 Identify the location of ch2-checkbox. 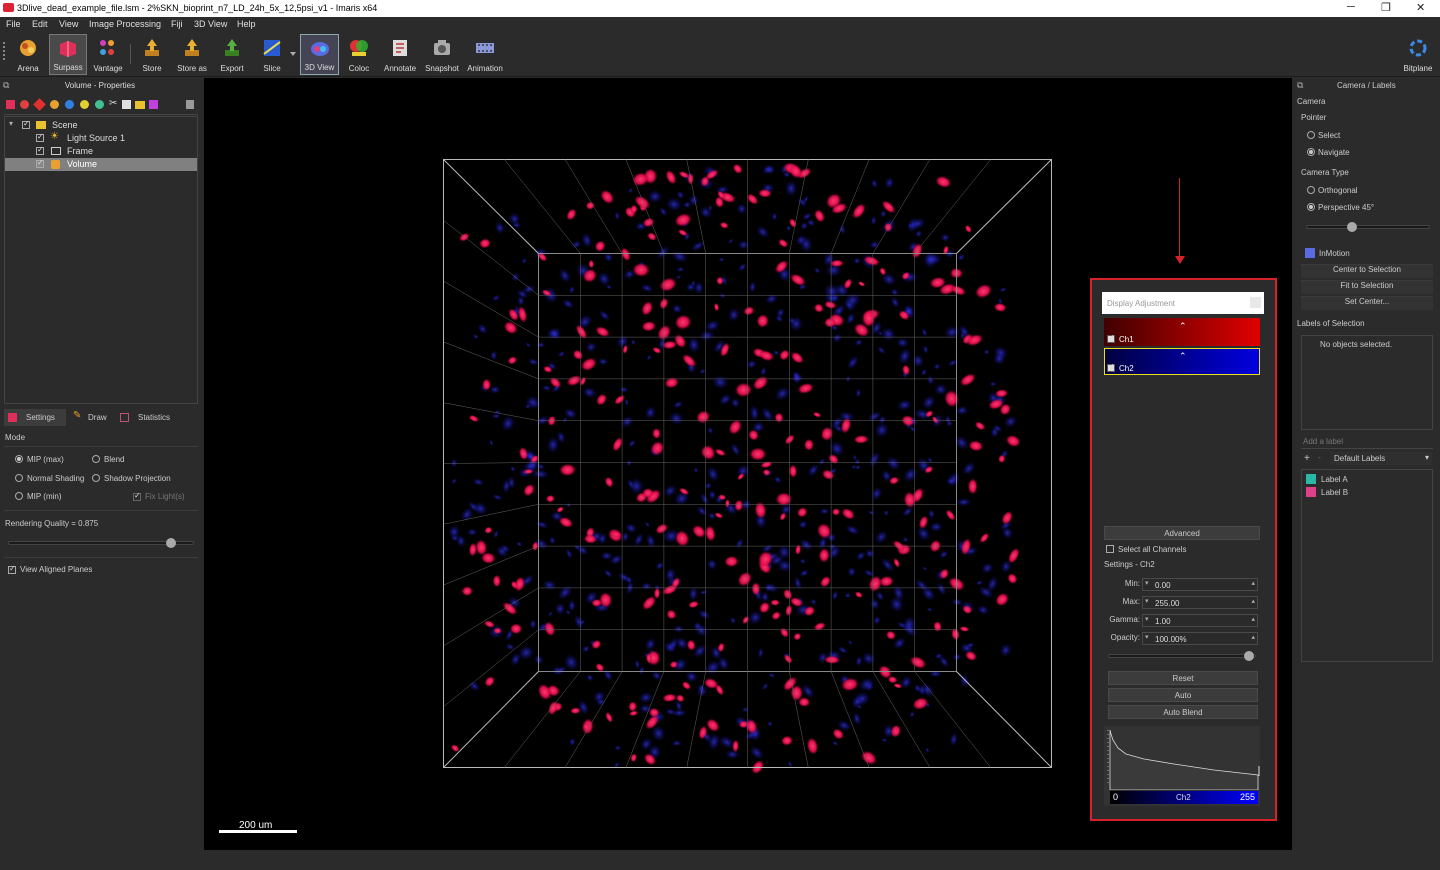
(1111, 367).